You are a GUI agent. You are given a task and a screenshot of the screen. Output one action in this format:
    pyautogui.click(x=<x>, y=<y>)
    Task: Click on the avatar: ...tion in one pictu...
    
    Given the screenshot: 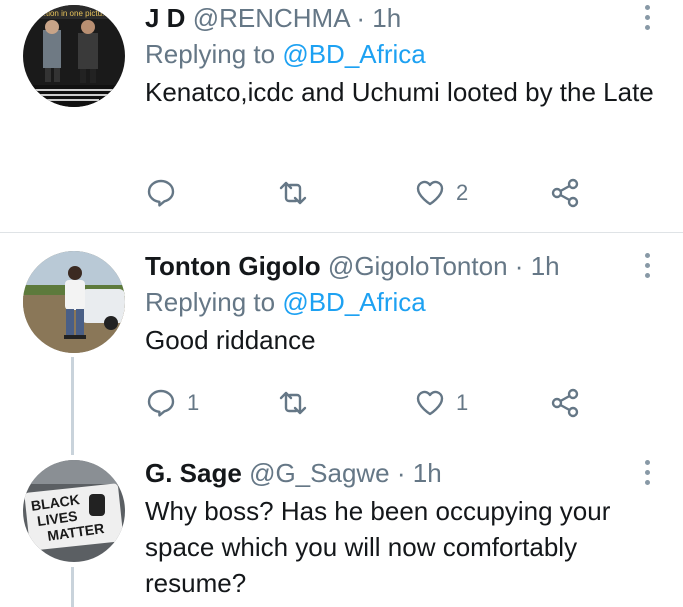 What is the action you would take?
    pyautogui.click(x=74, y=56)
    